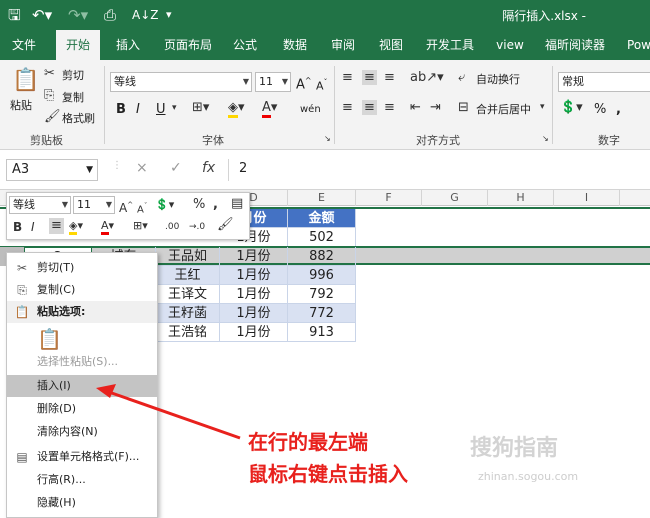  I want to click on watermark-logo: 搜狗指南, so click(514, 448).